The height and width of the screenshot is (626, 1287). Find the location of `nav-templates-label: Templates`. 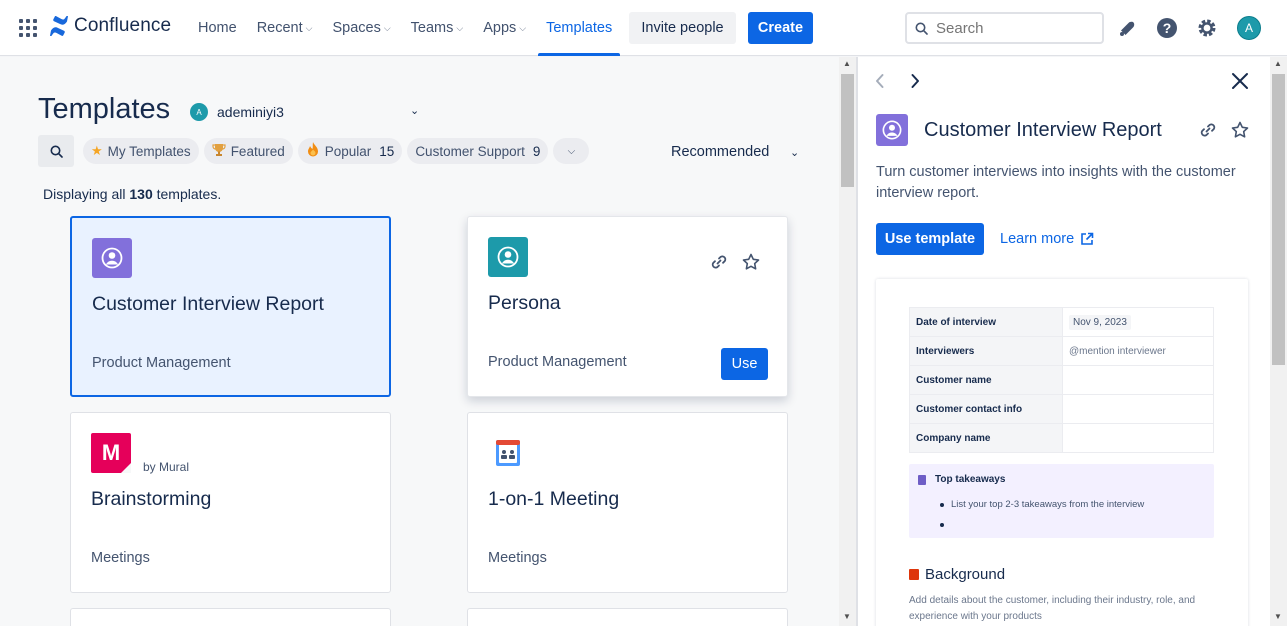

nav-templates-label: Templates is located at coordinates (579, 28).